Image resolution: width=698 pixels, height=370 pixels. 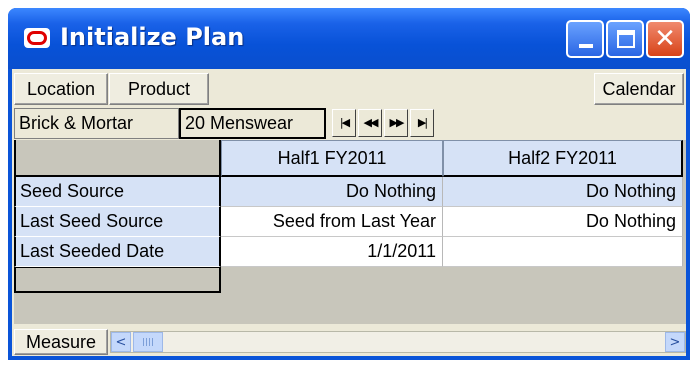 What do you see at coordinates (332, 252) in the screenshot?
I see `cell-last-seeded-date-half1: 1/1/2011` at bounding box center [332, 252].